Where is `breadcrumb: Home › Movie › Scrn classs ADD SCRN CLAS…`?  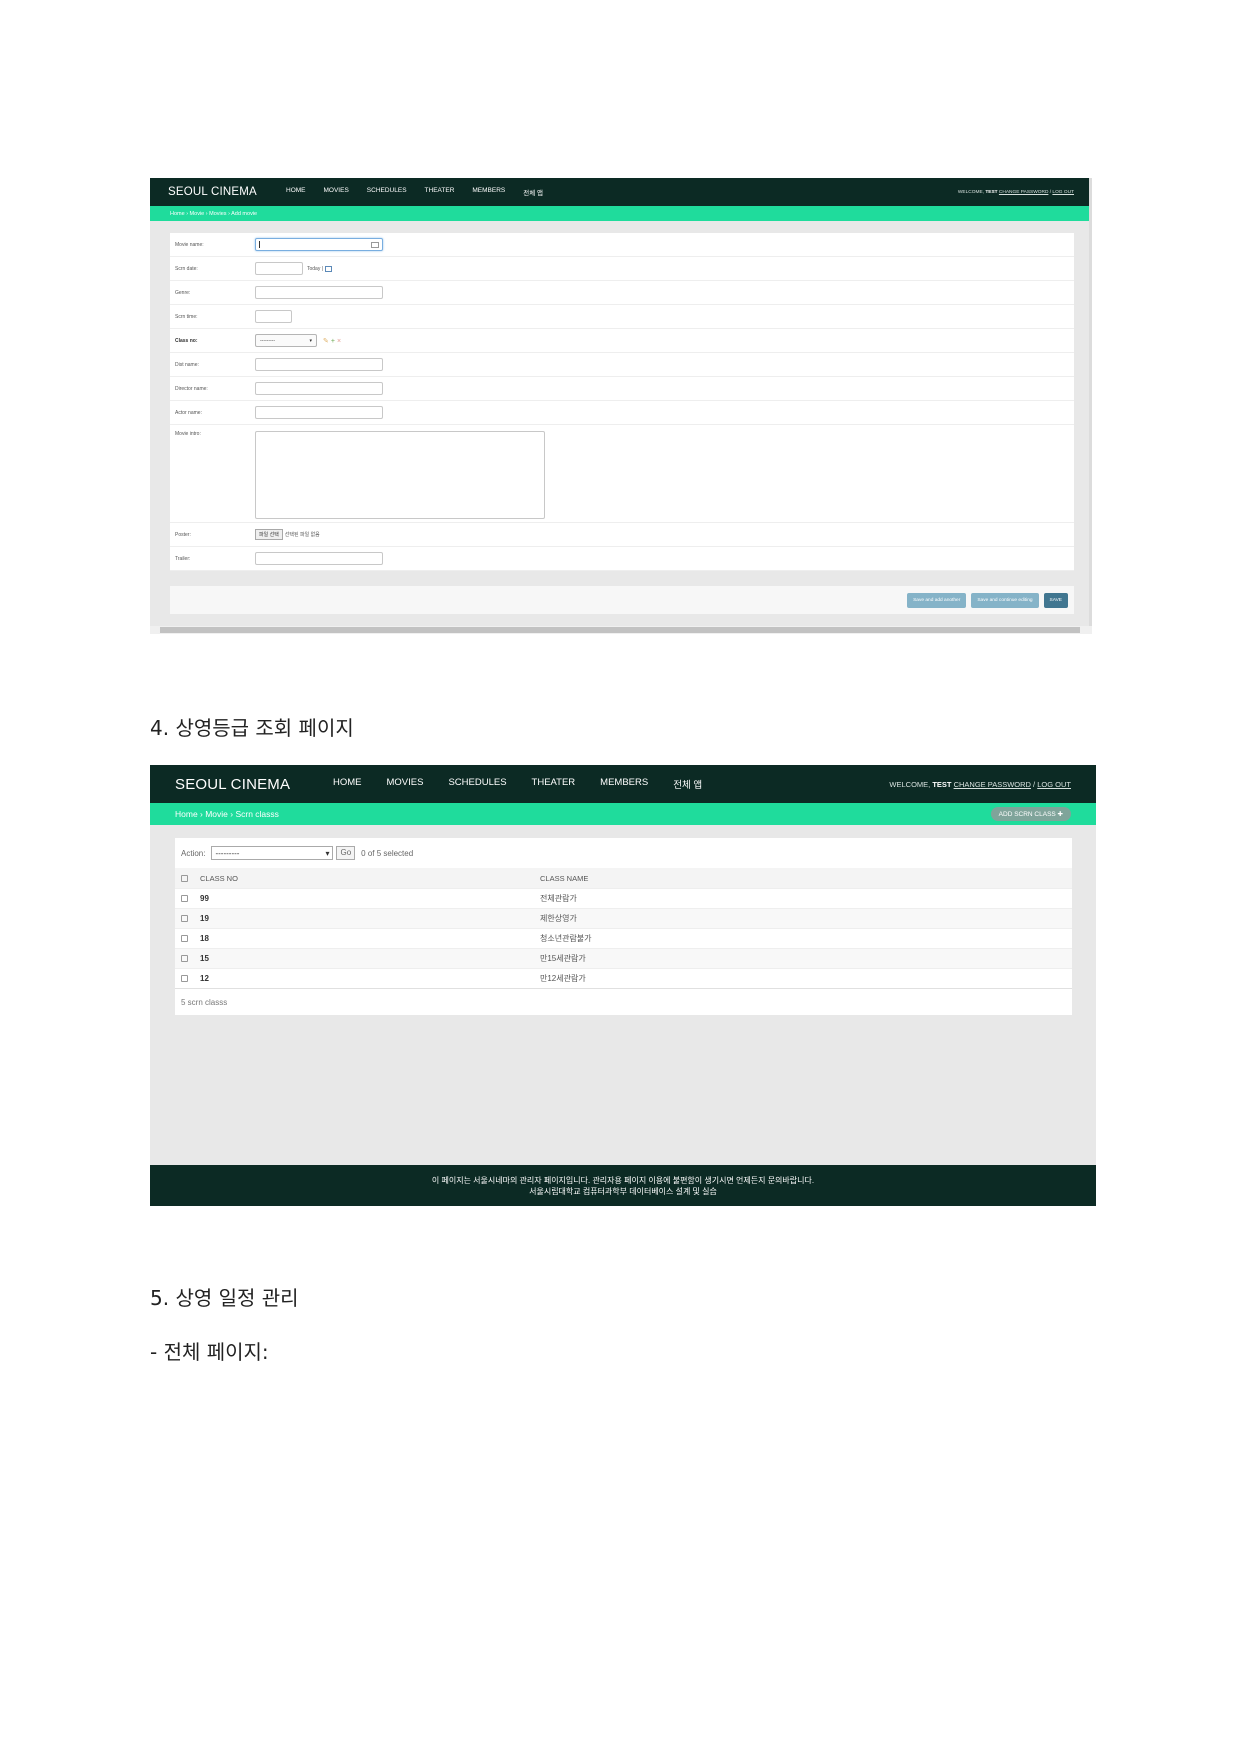 breadcrumb: Home › Movie › Scrn classs ADD SCRN CLAS… is located at coordinates (623, 814).